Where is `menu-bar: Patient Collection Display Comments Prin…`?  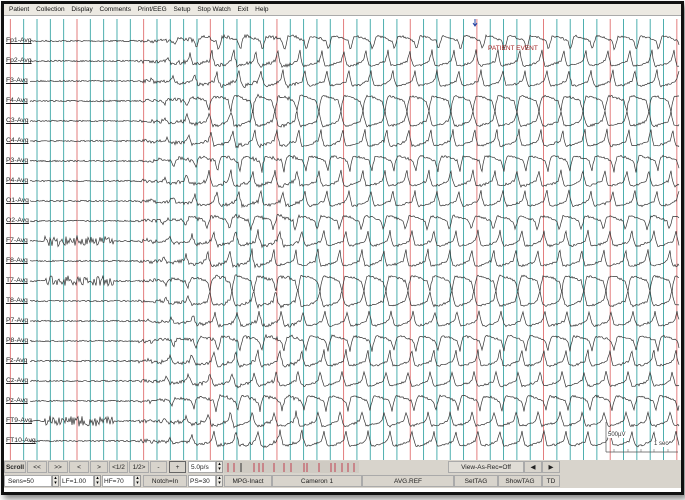
menu-bar: Patient Collection Display Comments Prin… is located at coordinates (342, 10).